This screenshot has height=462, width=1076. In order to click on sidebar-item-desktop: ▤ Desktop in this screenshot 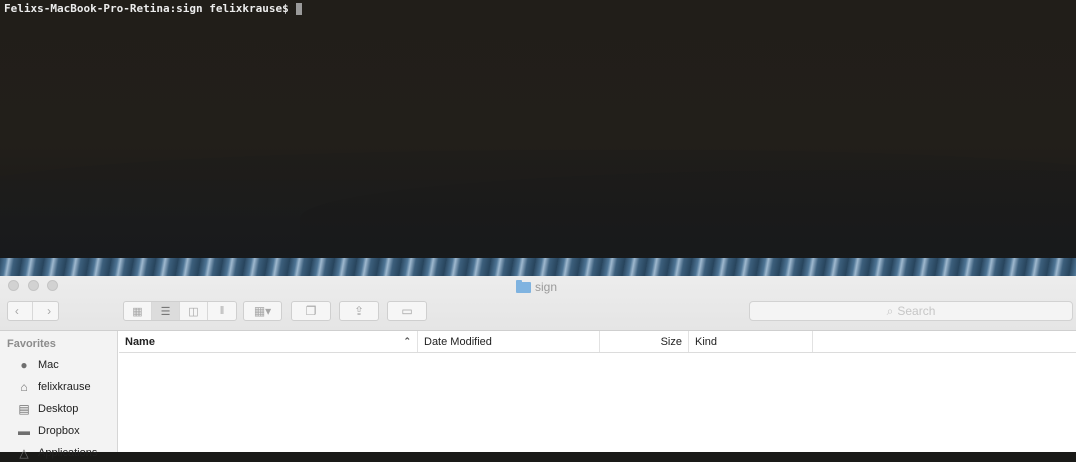, I will do `click(47, 409)`.